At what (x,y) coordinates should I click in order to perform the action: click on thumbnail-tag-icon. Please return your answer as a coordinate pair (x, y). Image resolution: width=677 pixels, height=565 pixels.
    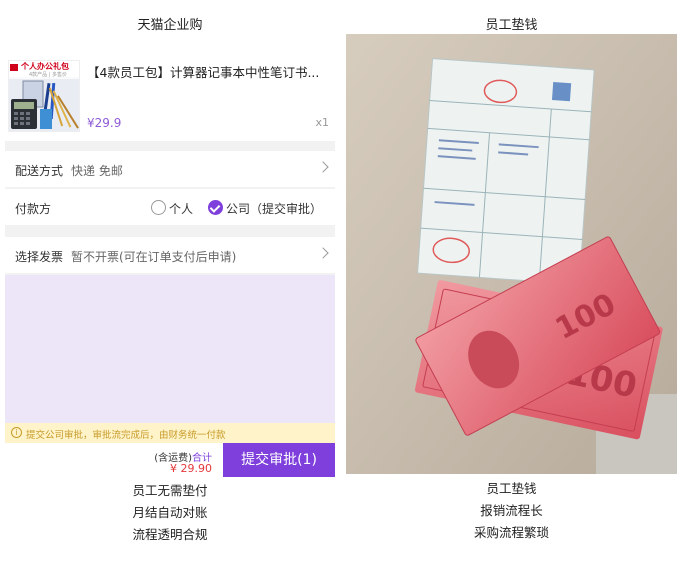
    Looking at the image, I should click on (14, 67).